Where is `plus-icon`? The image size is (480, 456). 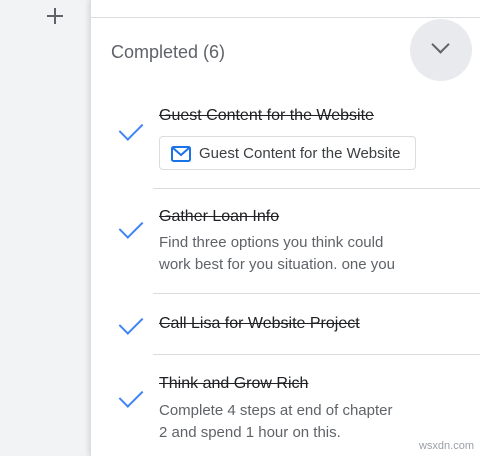 plus-icon is located at coordinates (55, 16).